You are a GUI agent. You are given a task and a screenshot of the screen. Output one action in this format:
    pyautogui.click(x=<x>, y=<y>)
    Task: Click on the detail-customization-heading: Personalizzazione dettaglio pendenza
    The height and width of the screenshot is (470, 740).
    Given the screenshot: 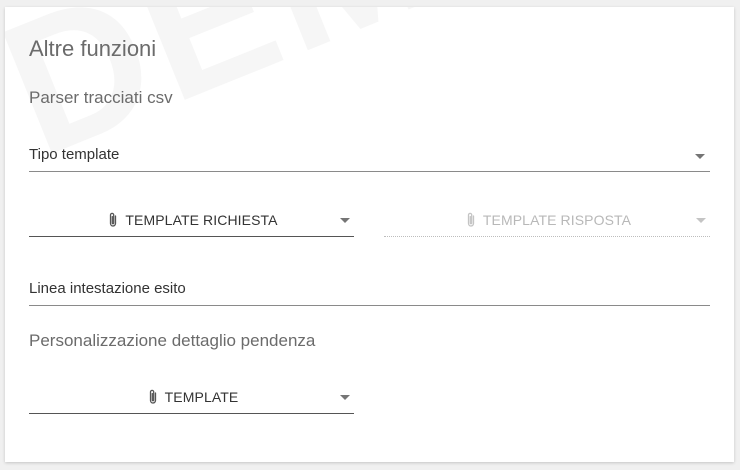 What is the action you would take?
    pyautogui.click(x=172, y=340)
    